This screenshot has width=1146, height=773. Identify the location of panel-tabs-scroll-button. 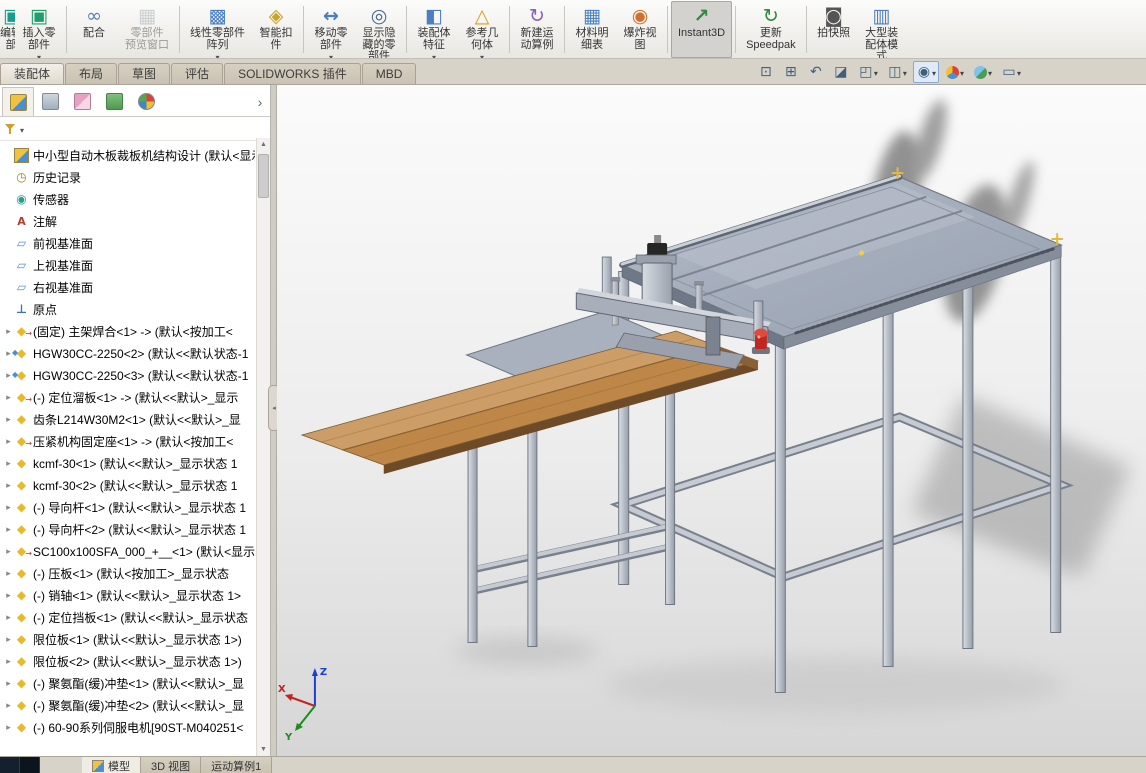
(260, 101).